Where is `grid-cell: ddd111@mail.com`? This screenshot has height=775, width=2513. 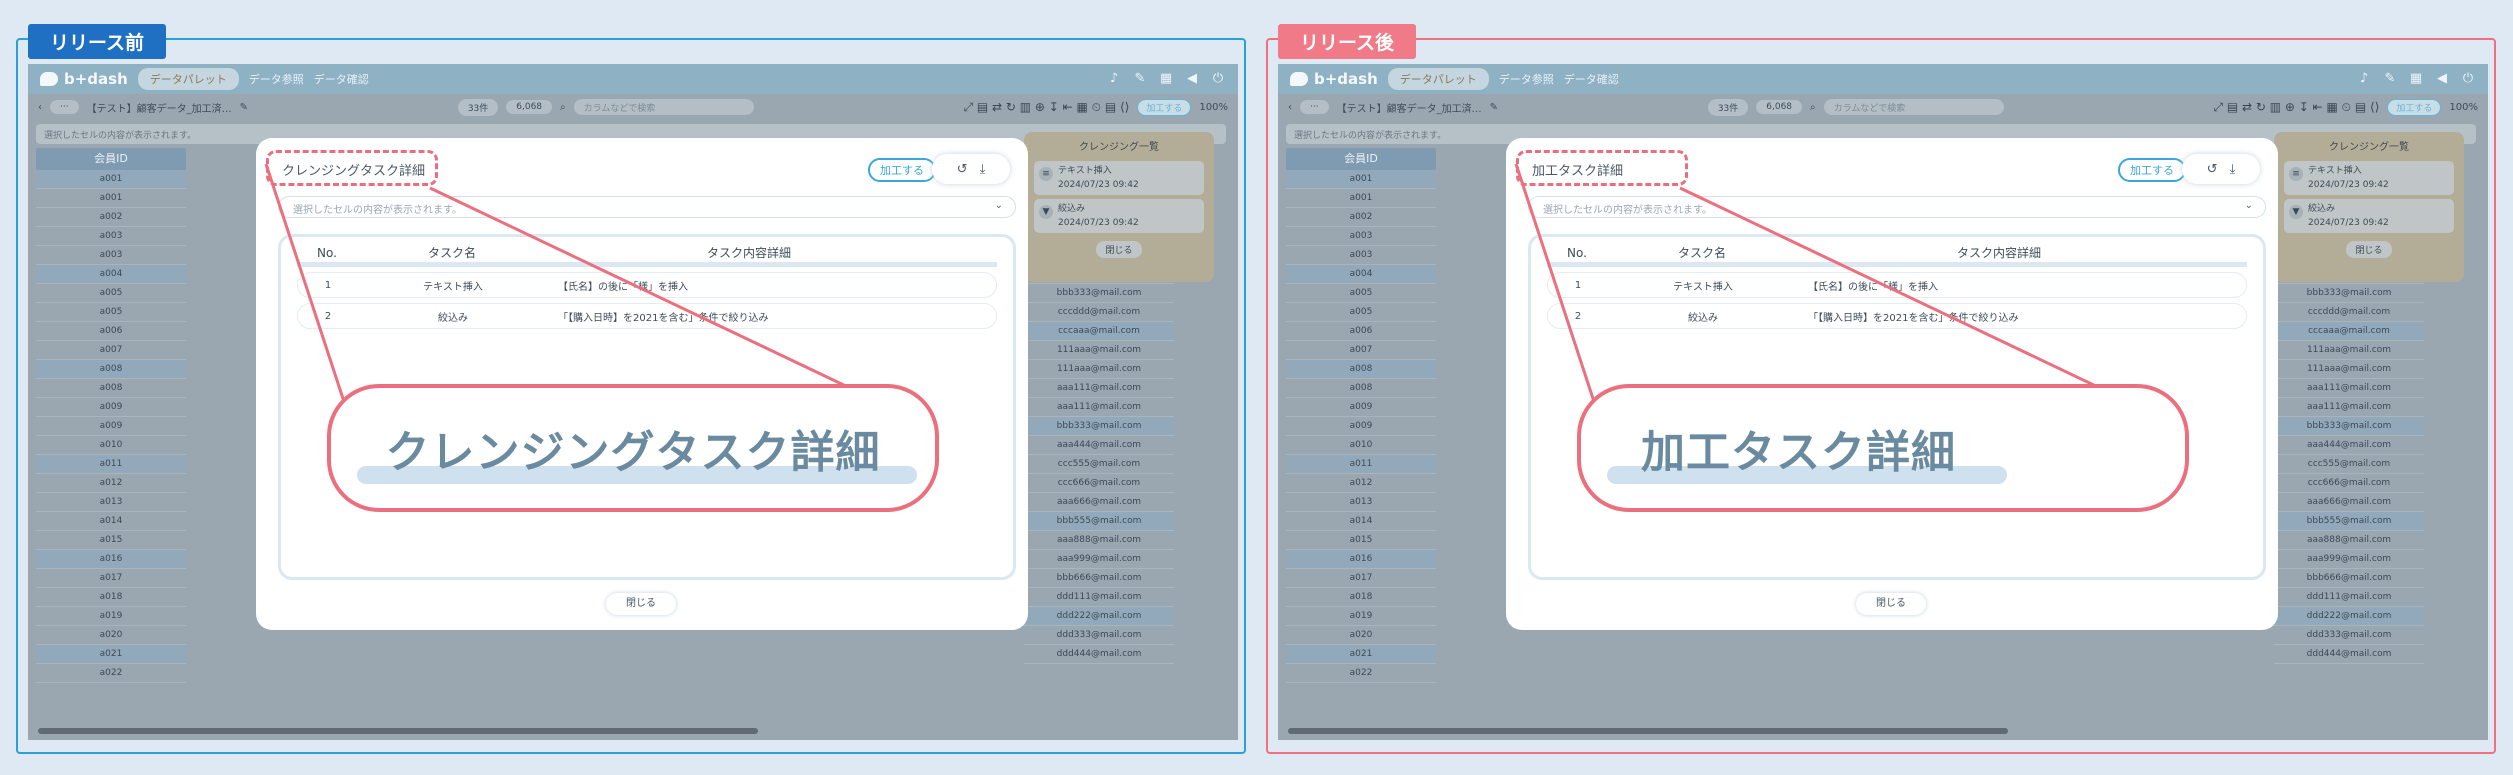
grid-cell: ddd111@mail.com is located at coordinates (2349, 597).